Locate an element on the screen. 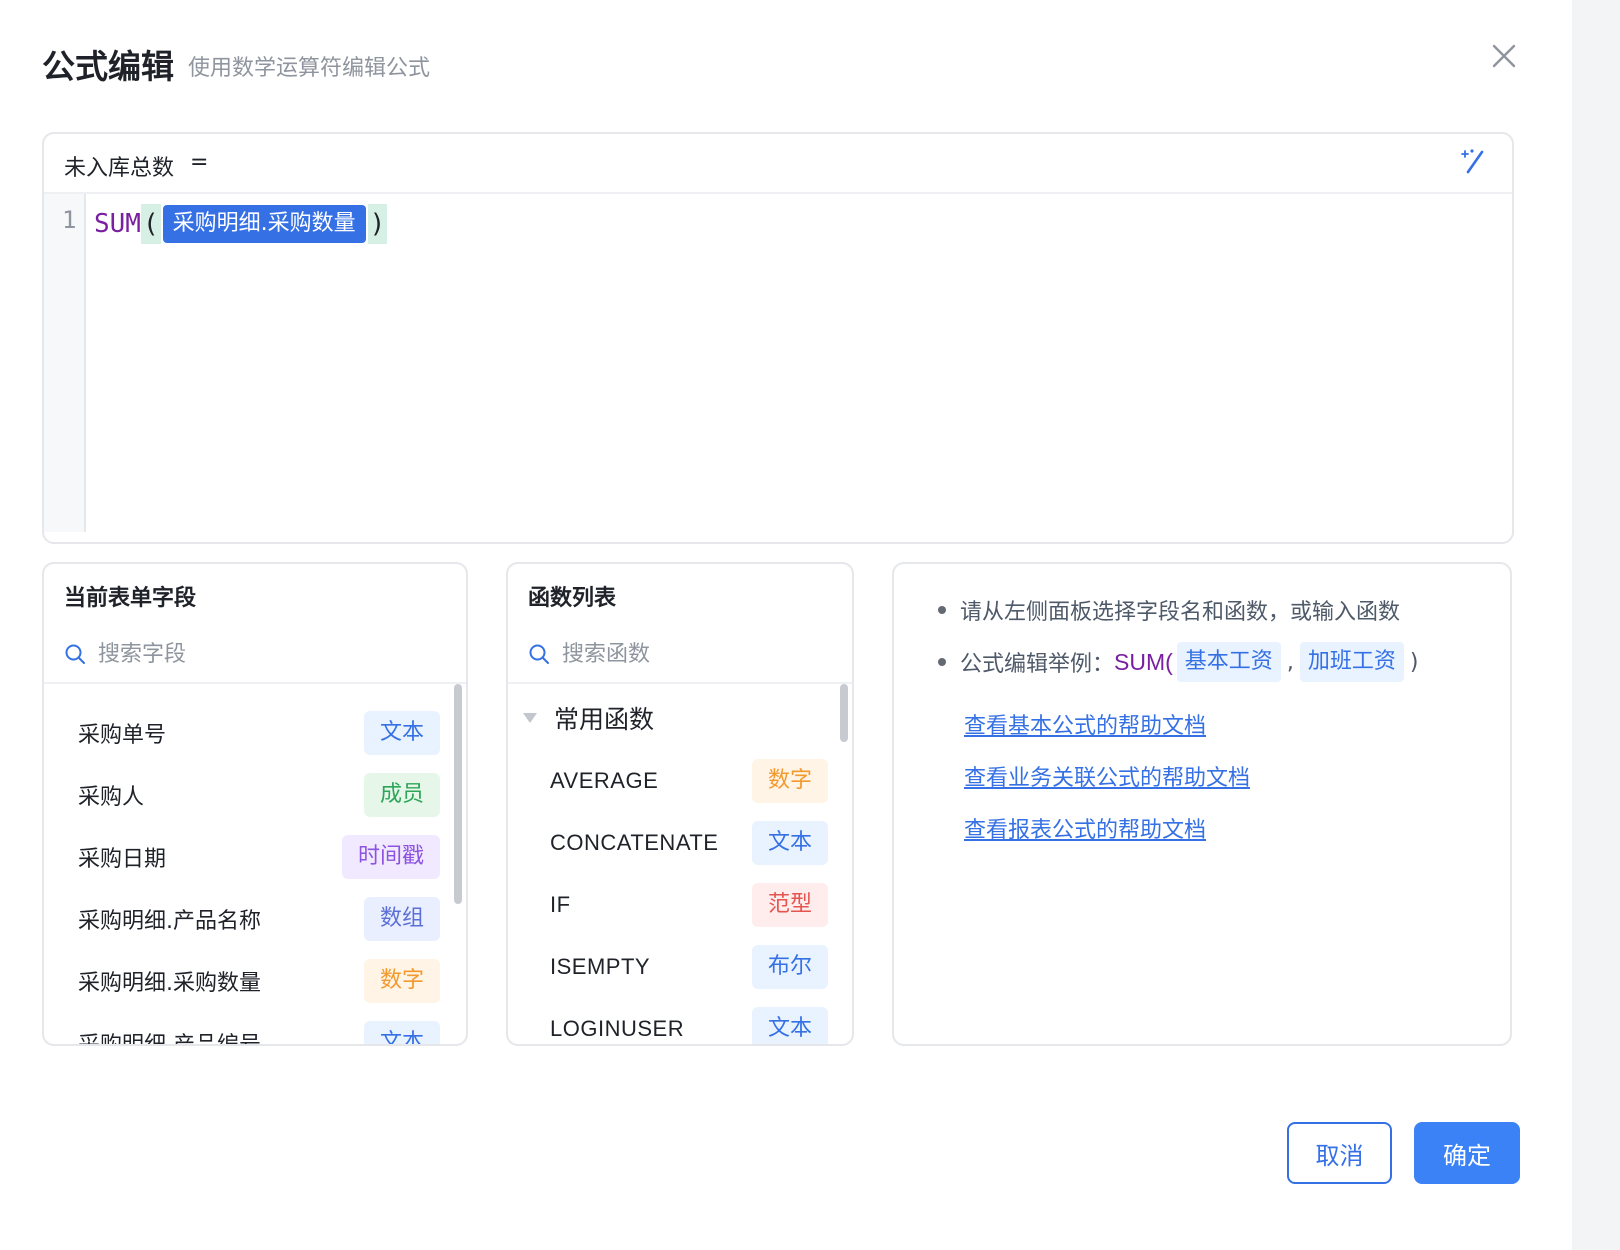 This screenshot has height=1250, width=1620. function-search-input is located at coordinates (682, 654).